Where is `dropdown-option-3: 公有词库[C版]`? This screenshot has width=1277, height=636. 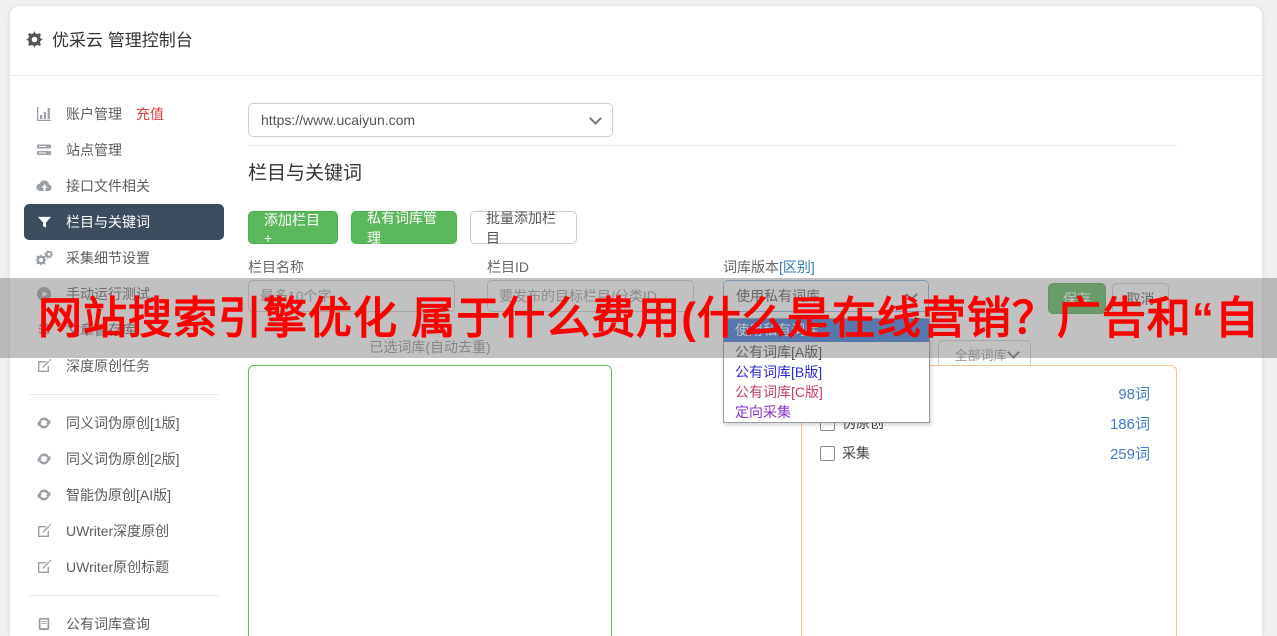 dropdown-option-3: 公有词库[C版] is located at coordinates (826, 392).